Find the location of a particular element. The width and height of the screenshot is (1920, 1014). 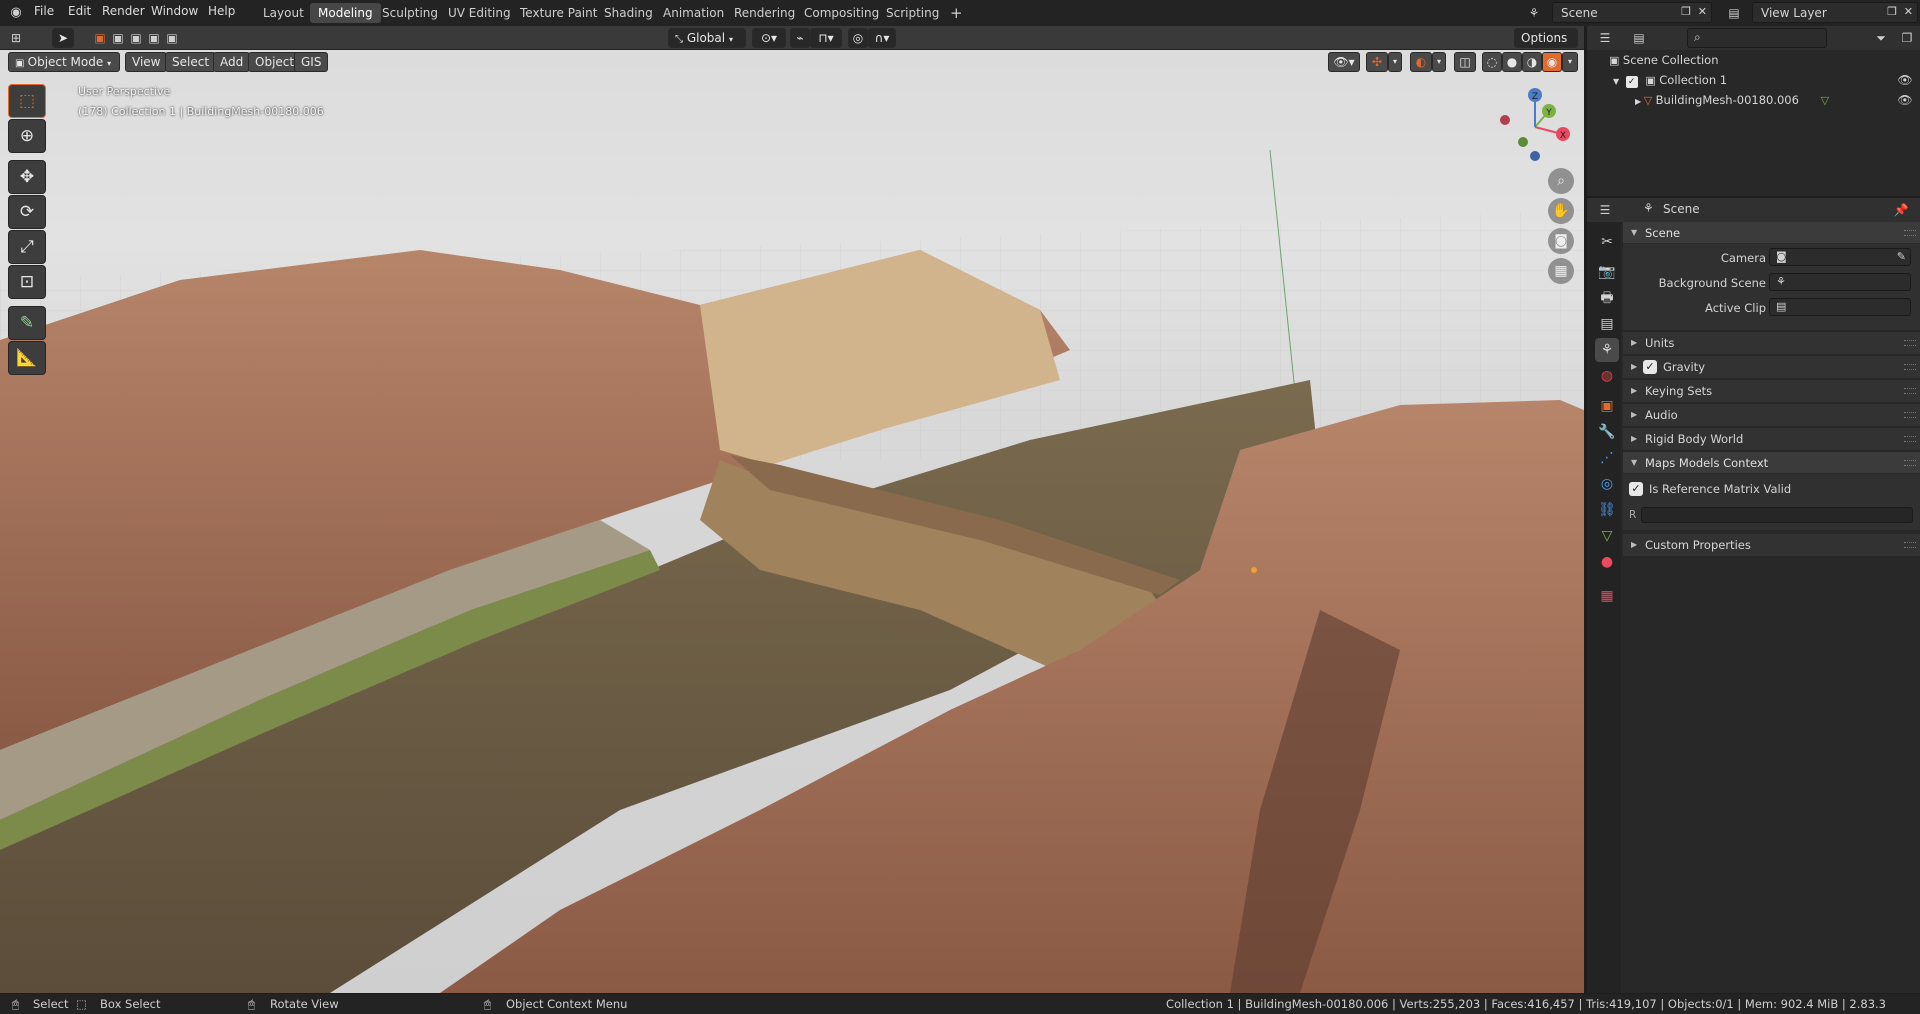

shading-rendered-button: ◉ is located at coordinates (1552, 62).